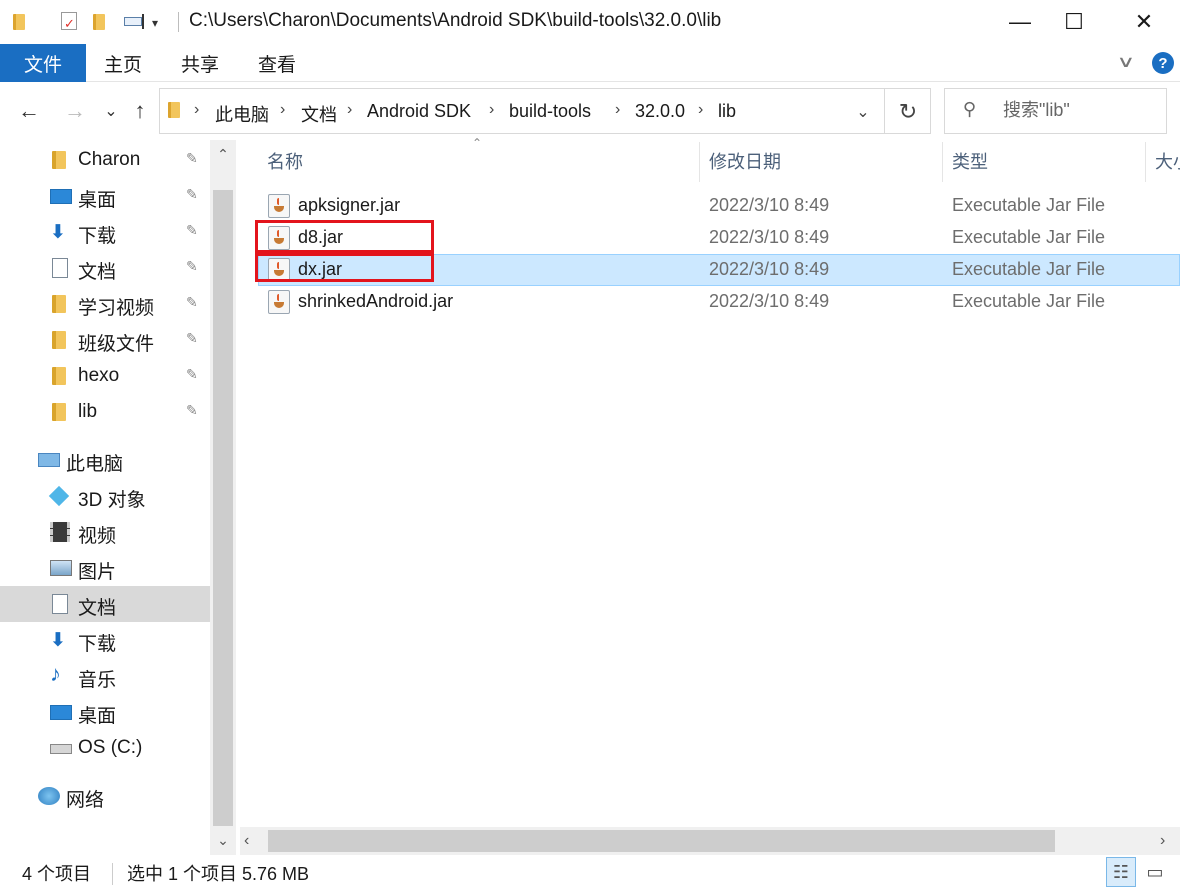 The image size is (1180, 890). What do you see at coordinates (111, 111) in the screenshot?
I see `recent-locations-button: ⌄` at bounding box center [111, 111].